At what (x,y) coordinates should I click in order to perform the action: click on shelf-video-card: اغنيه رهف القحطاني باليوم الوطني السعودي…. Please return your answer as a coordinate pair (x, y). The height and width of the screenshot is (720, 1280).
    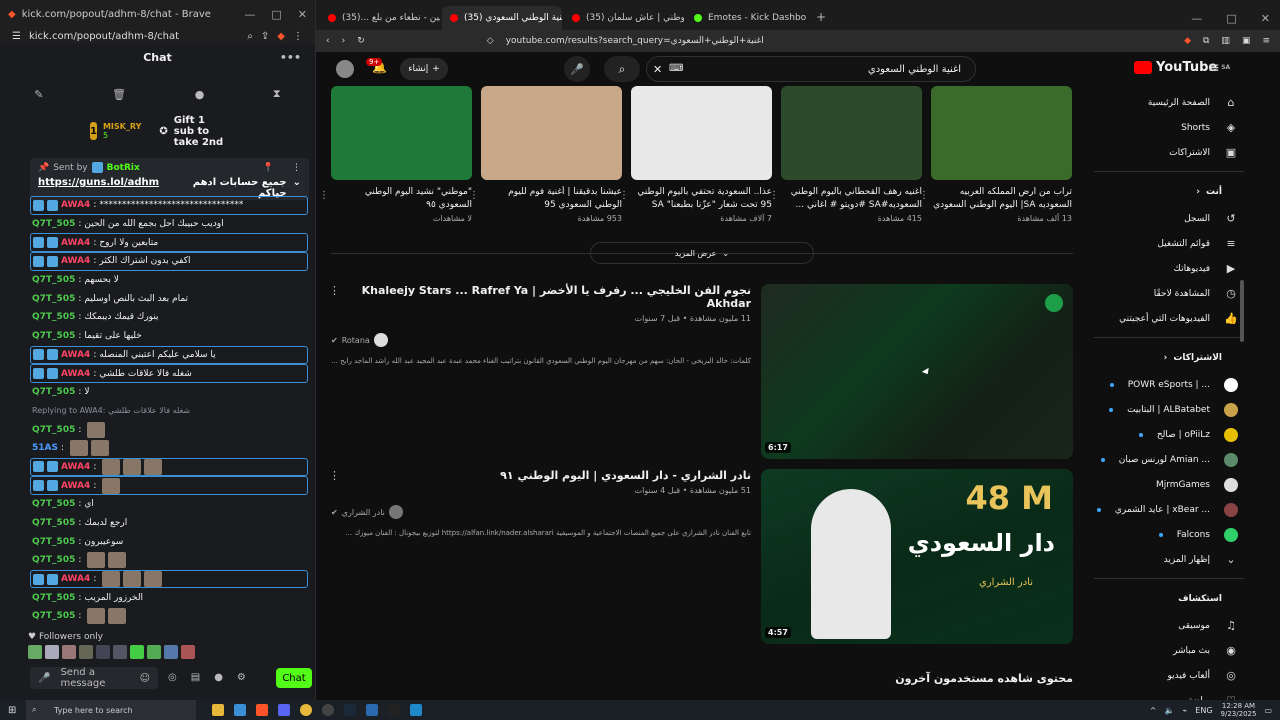
    Looking at the image, I should click on (845, 154).